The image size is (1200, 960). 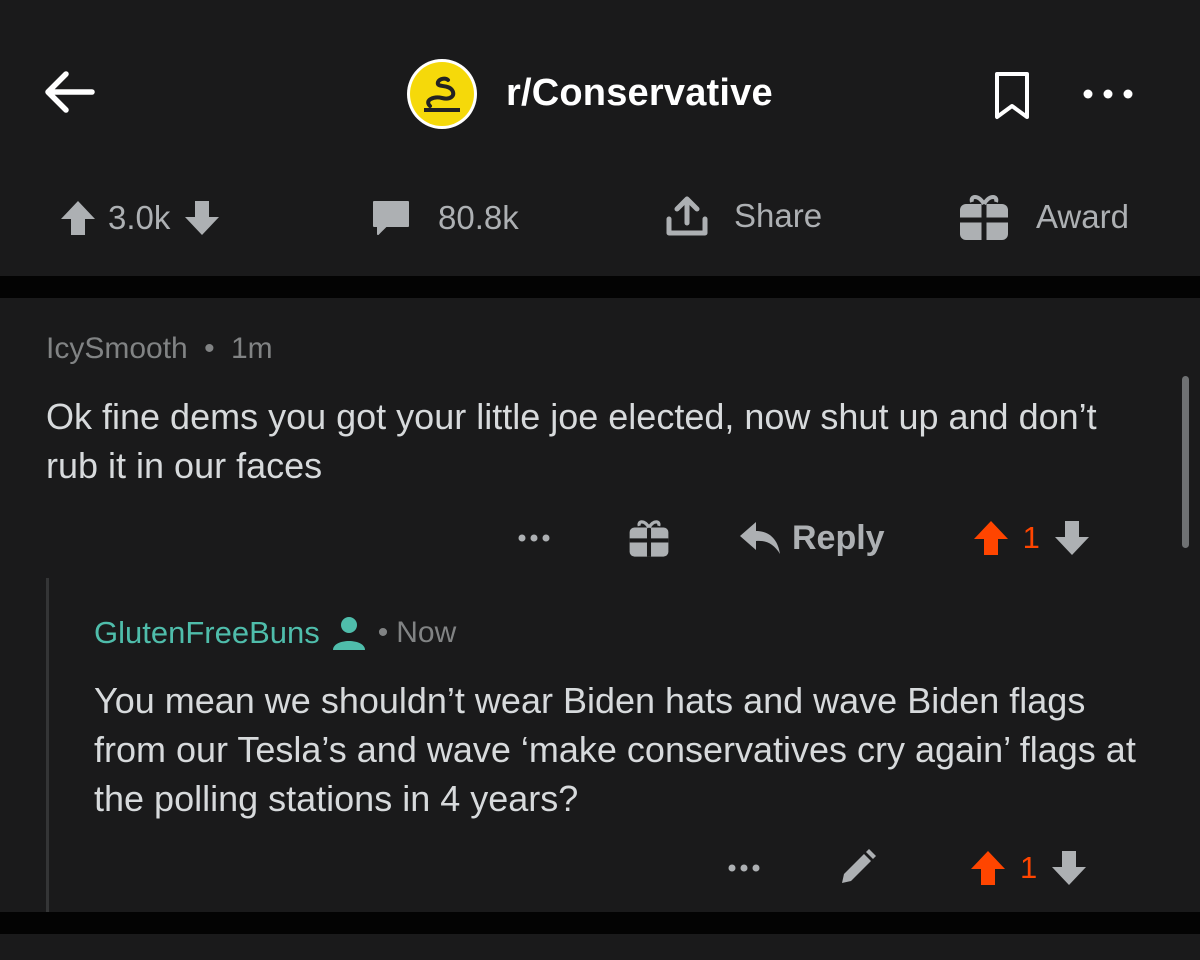 I want to click on bookmark-icon, so click(x=1012, y=96).